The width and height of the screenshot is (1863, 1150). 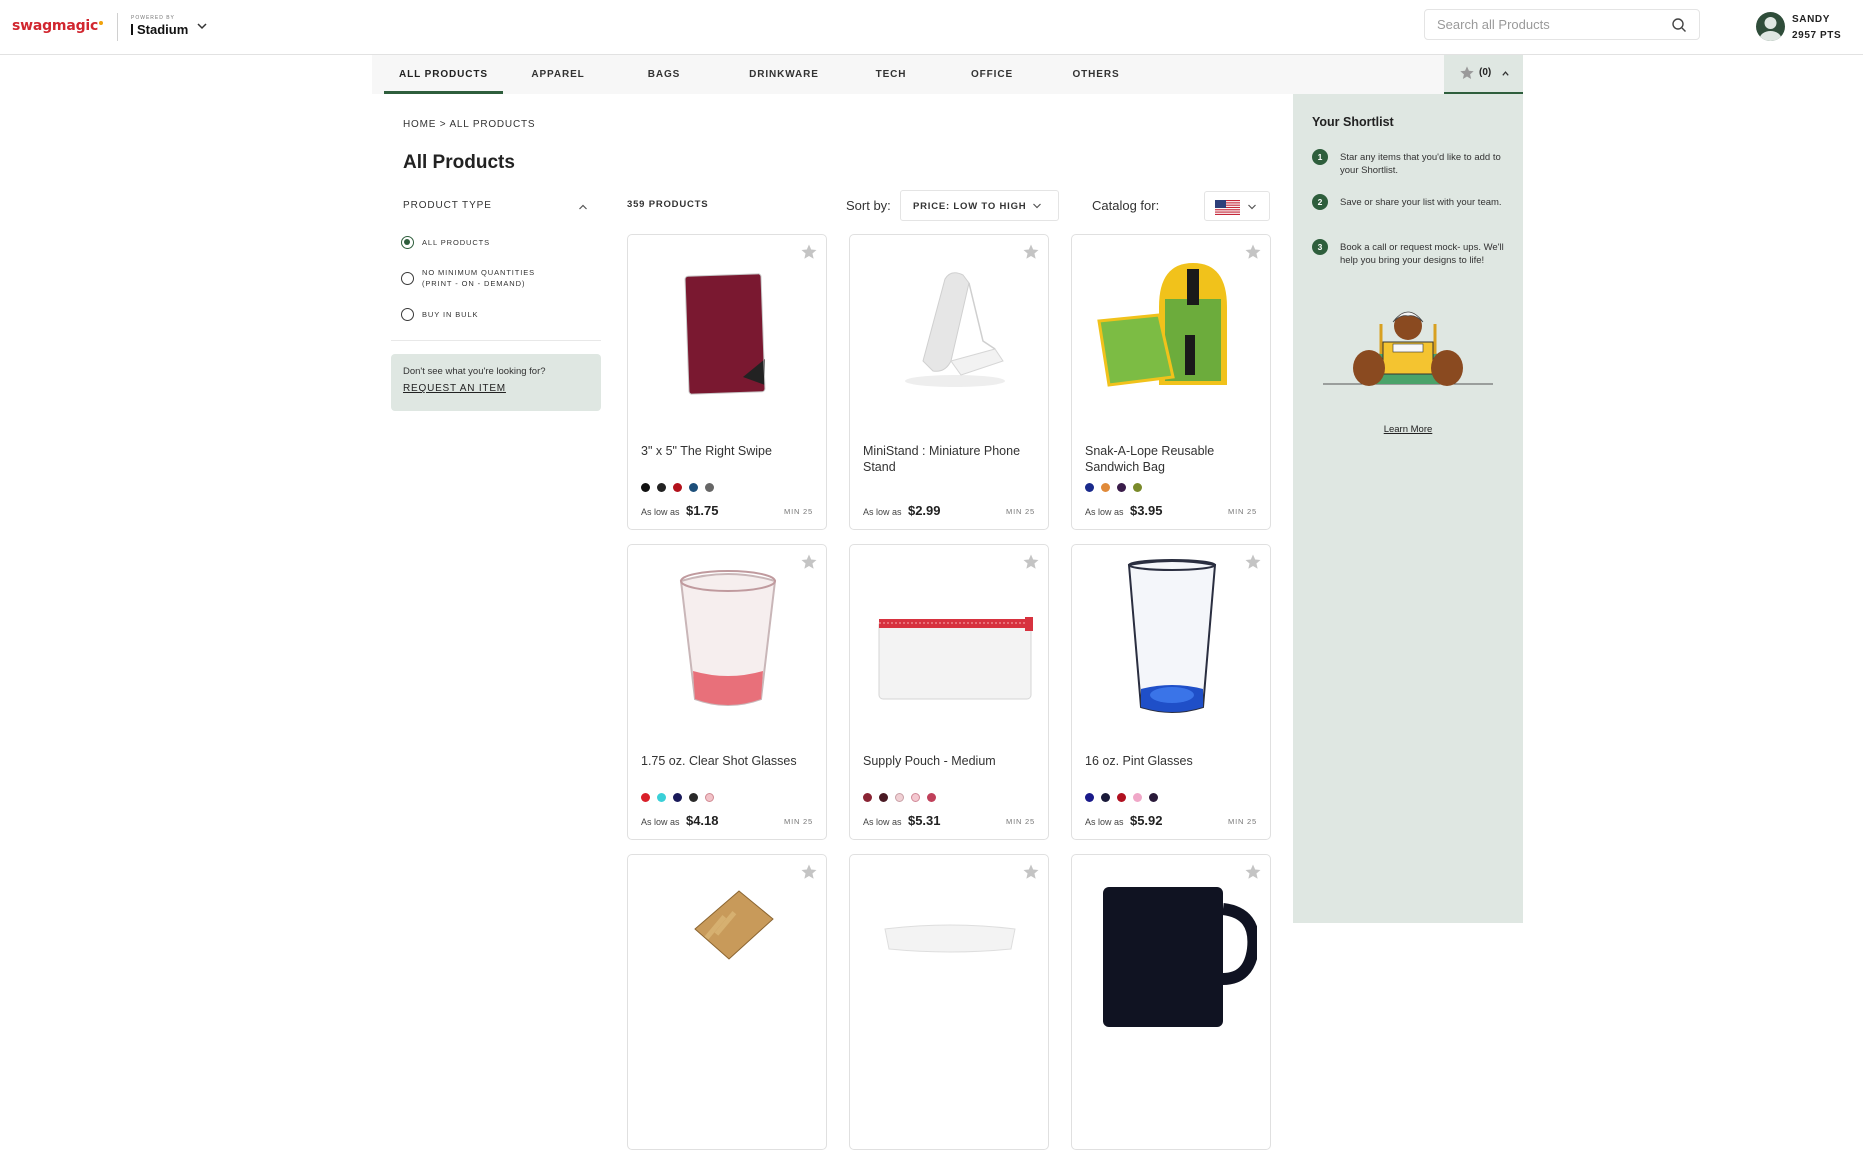 What do you see at coordinates (153, 18) in the screenshot?
I see `powered-by-label: POWERED BY` at bounding box center [153, 18].